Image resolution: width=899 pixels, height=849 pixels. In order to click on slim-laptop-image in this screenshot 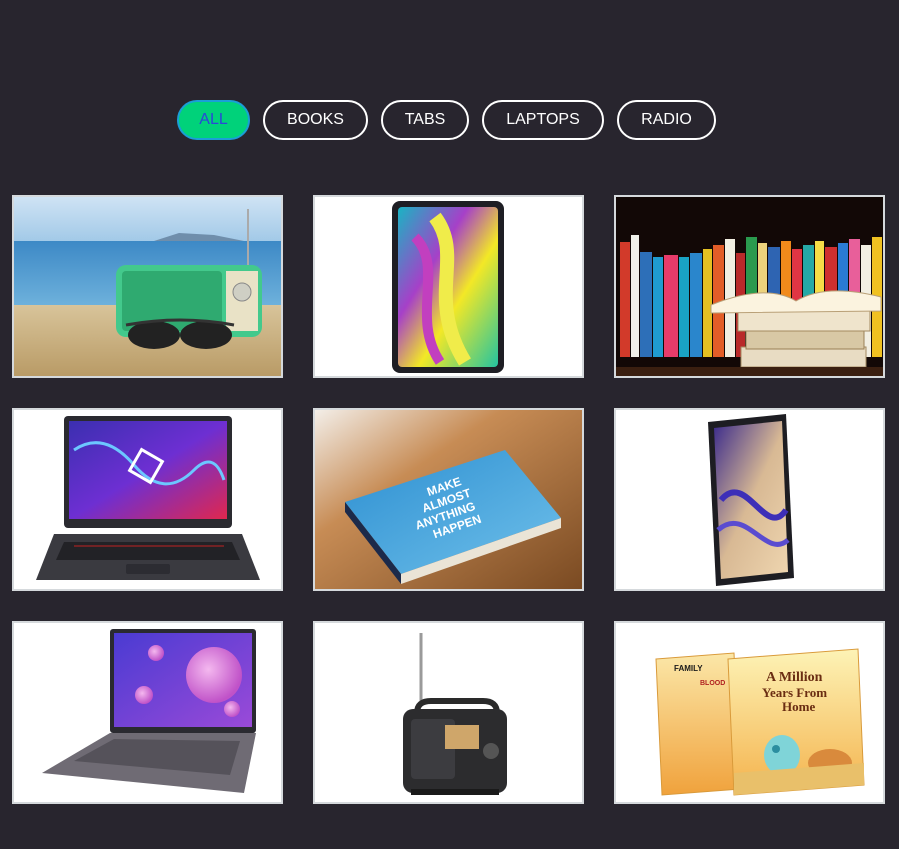, I will do `click(147, 712)`.